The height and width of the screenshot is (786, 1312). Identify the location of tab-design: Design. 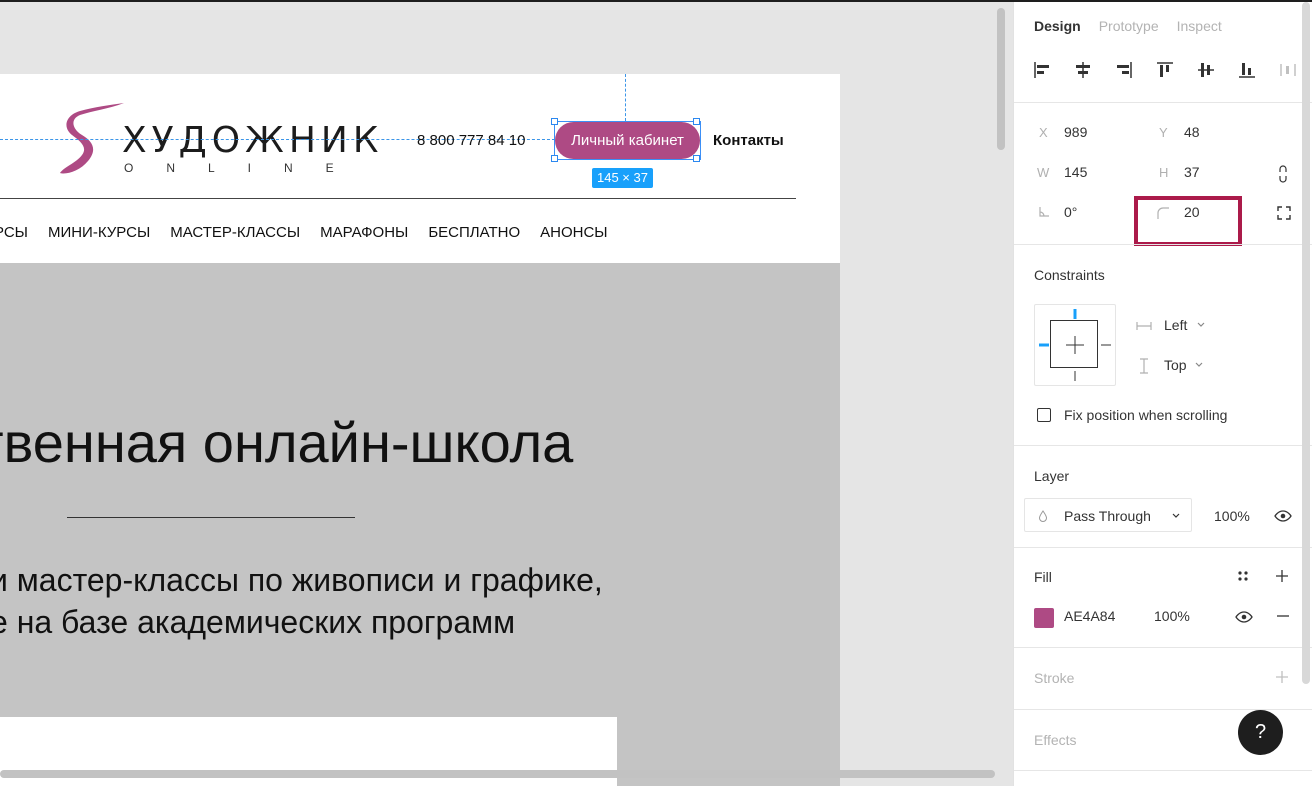
(1057, 26).